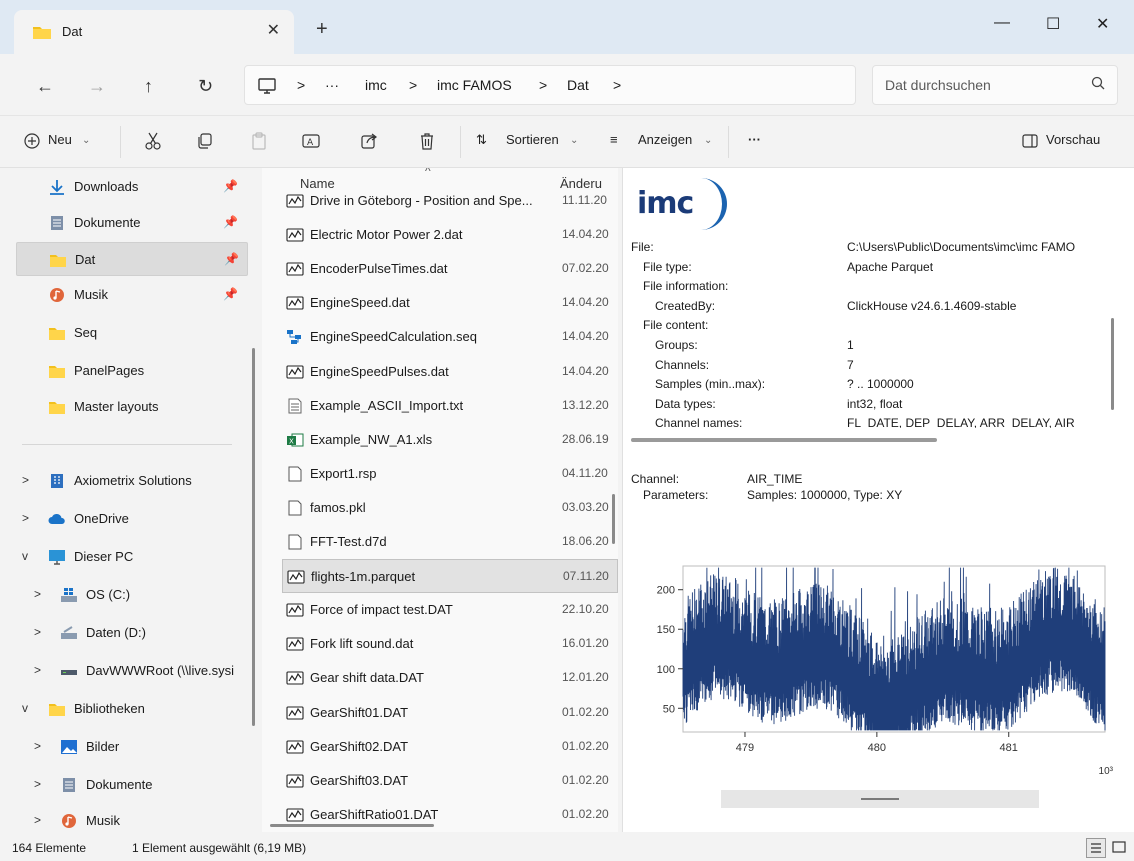  What do you see at coordinates (685, 403) in the screenshot?
I see `info-key: Data types:` at bounding box center [685, 403].